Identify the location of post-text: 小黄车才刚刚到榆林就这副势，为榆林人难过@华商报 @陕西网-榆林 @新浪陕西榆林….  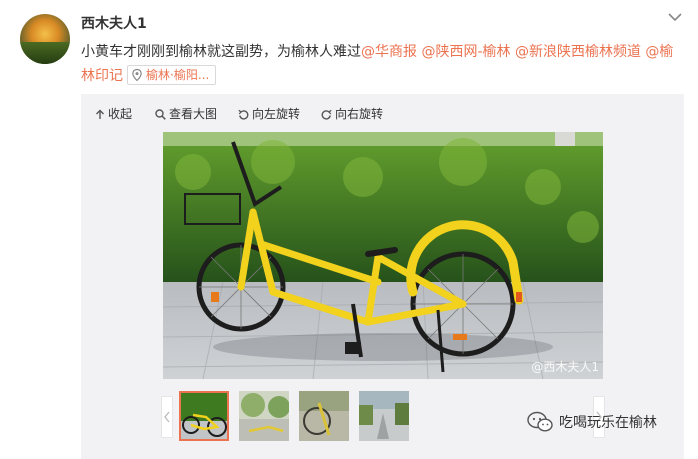
(381, 64).